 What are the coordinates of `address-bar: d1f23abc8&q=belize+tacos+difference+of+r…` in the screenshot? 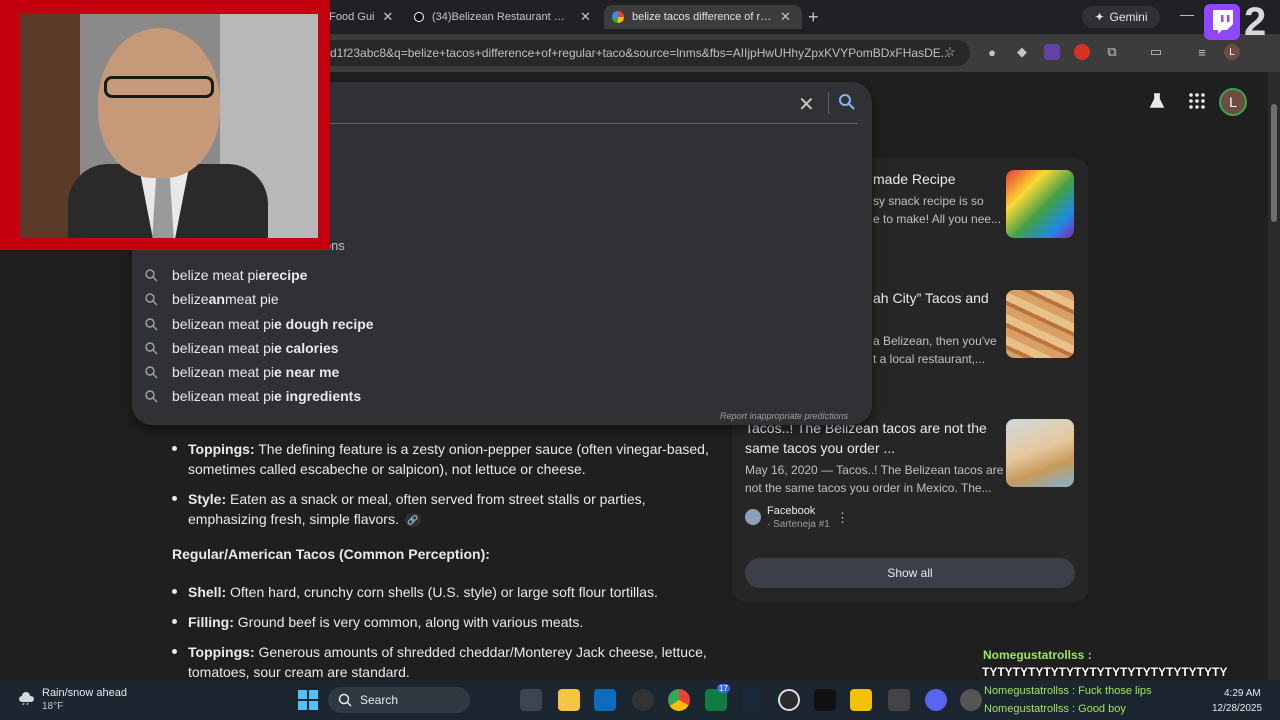 It's located at (645, 53).